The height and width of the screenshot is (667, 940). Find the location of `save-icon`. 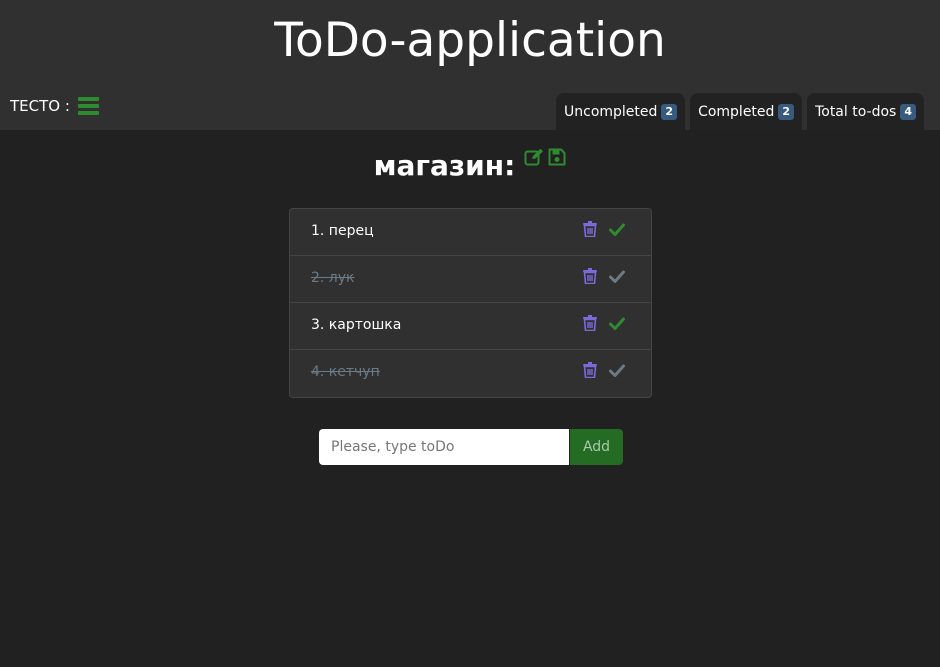

save-icon is located at coordinates (557, 157).